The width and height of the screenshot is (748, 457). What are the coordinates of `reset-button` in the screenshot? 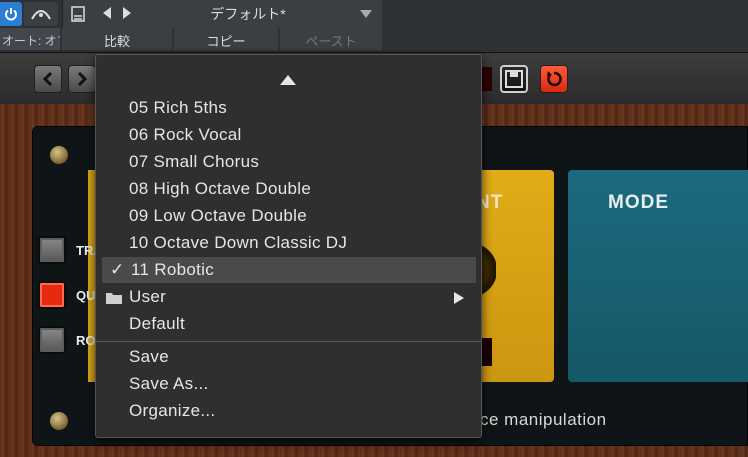 It's located at (554, 79).